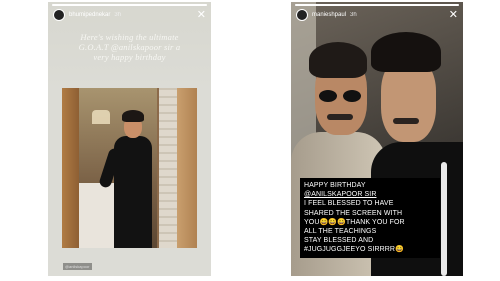 The image size is (500, 281). Describe the element at coordinates (187, 168) in the screenshot. I see `door-frame-right` at that location.